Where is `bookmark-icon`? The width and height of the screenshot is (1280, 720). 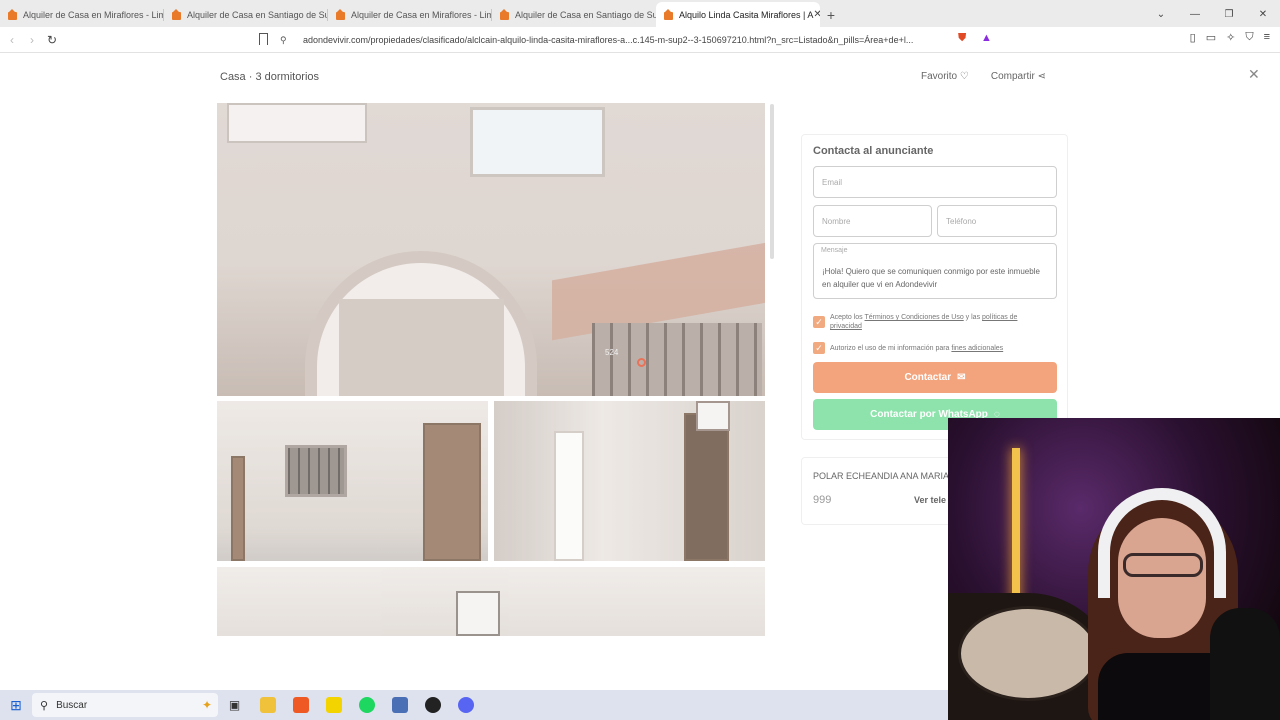
bookmark-icon is located at coordinates (263, 39).